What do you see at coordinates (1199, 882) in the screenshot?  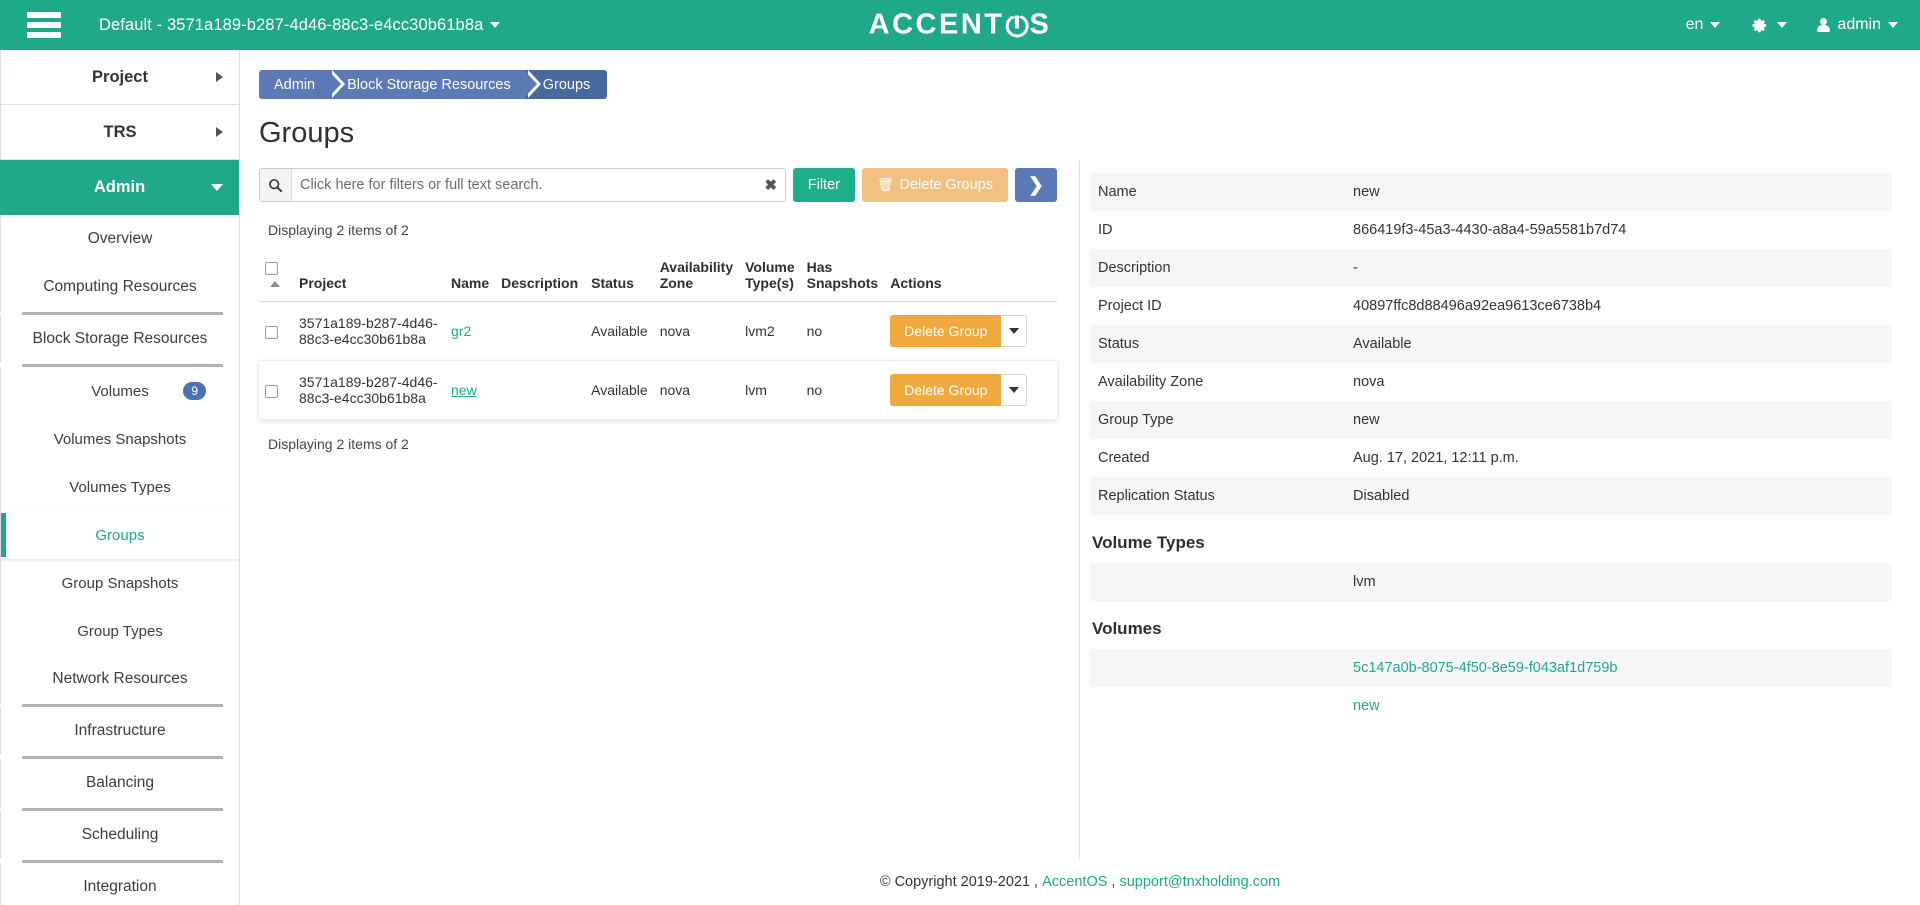 I see `footer-email-link: support@tnxholding.com` at bounding box center [1199, 882].